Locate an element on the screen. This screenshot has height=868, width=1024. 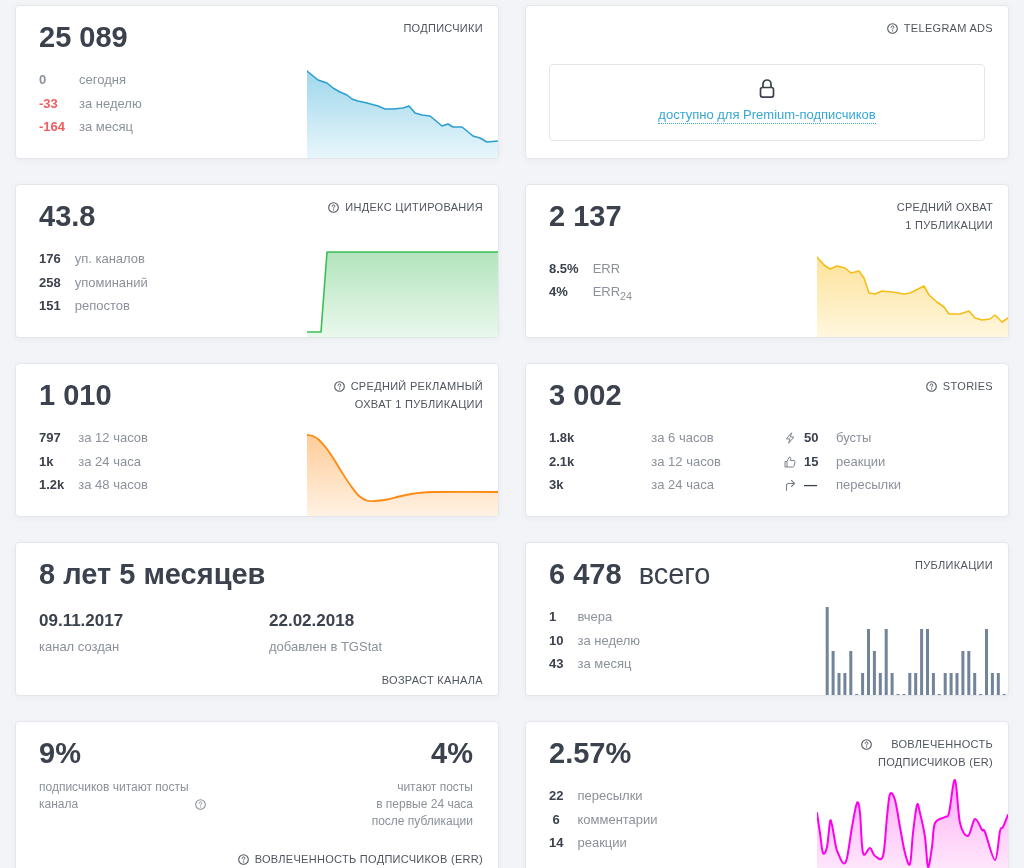
stat-value: 10 is located at coordinates (556, 640).